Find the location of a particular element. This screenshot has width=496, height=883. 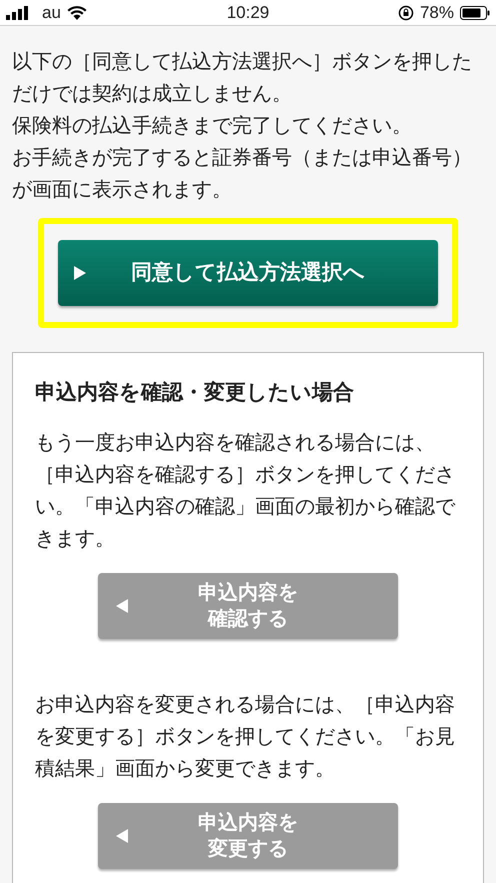

back-button: 申込内容を変更する is located at coordinates (248, 836).